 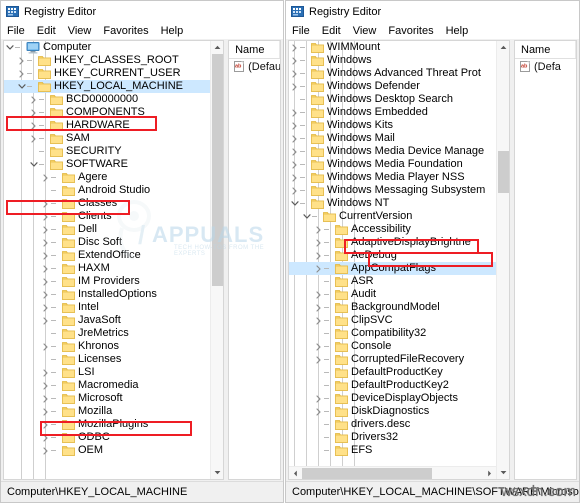 I want to click on tree-scroll-thumb-left, so click(x=218, y=170).